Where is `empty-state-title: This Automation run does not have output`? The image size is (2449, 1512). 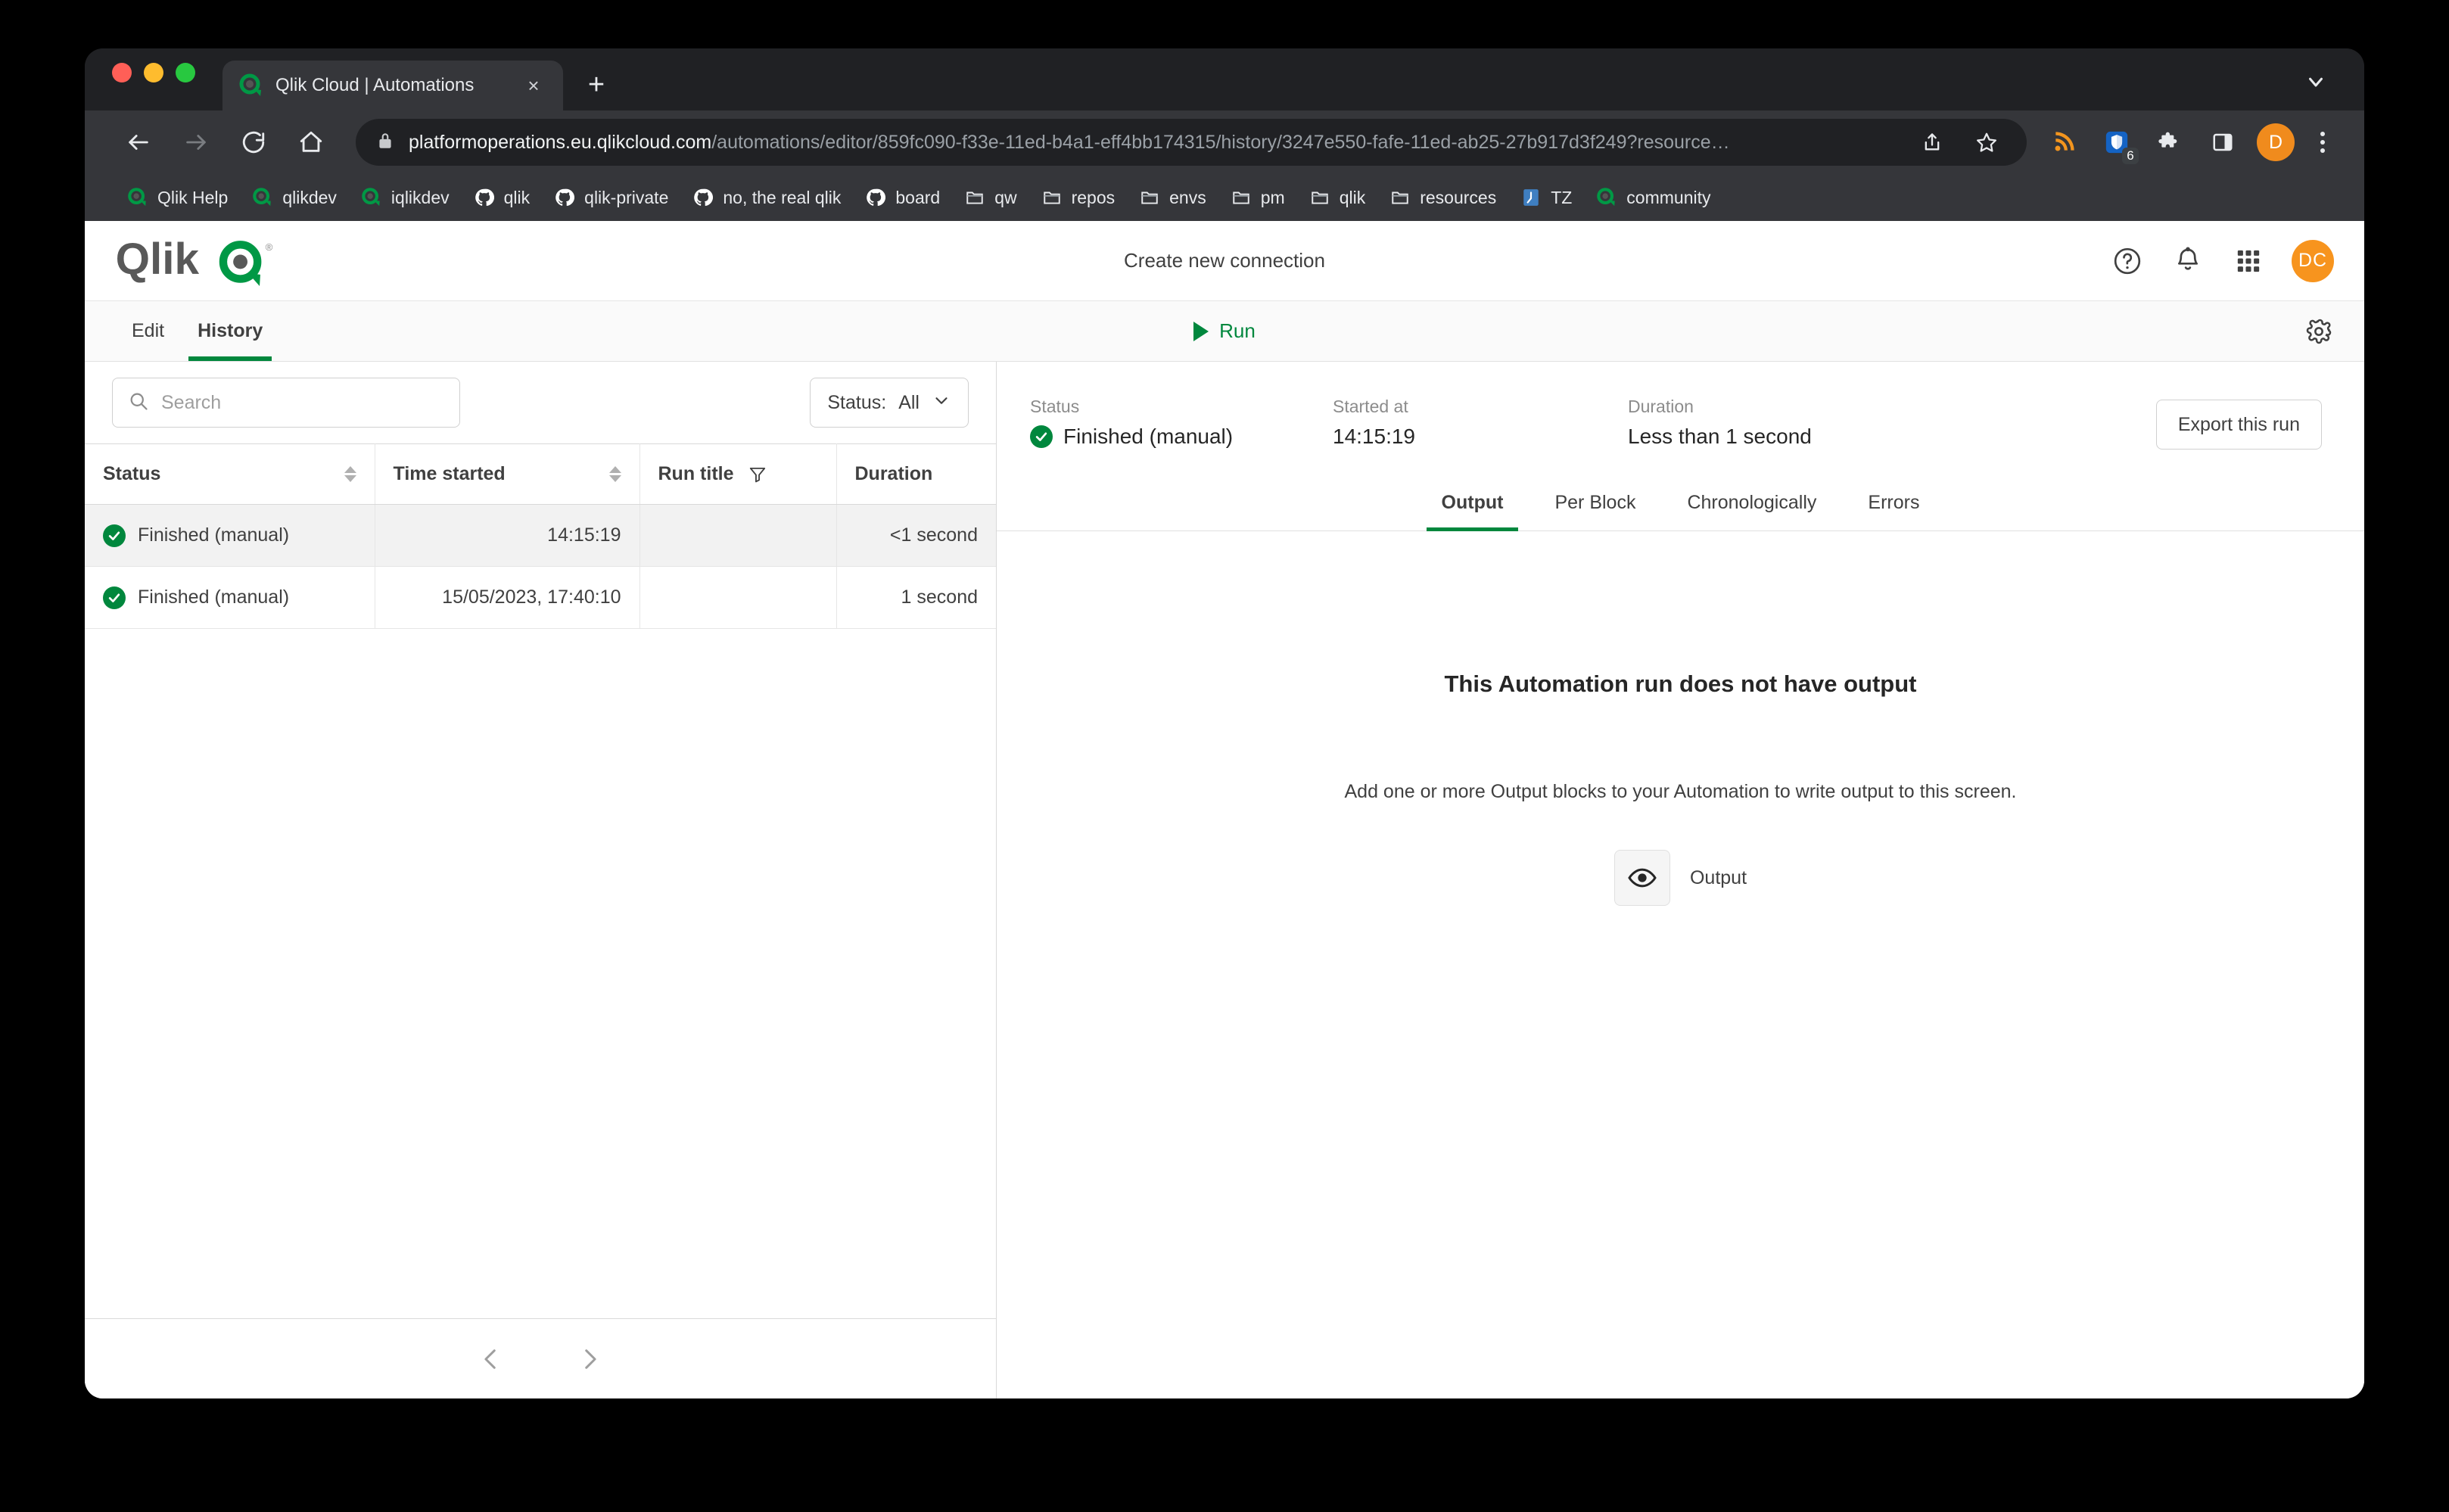 empty-state-title: This Automation run does not have output is located at coordinates (1681, 683).